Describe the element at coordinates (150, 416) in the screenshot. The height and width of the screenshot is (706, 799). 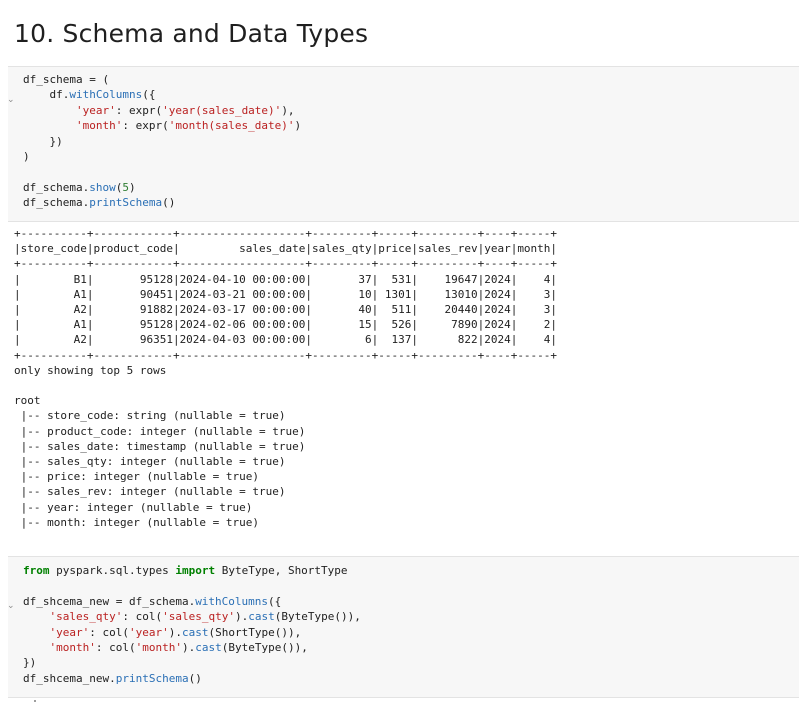
I see `output-line: |-- store_code: string (nullable = true)` at that location.